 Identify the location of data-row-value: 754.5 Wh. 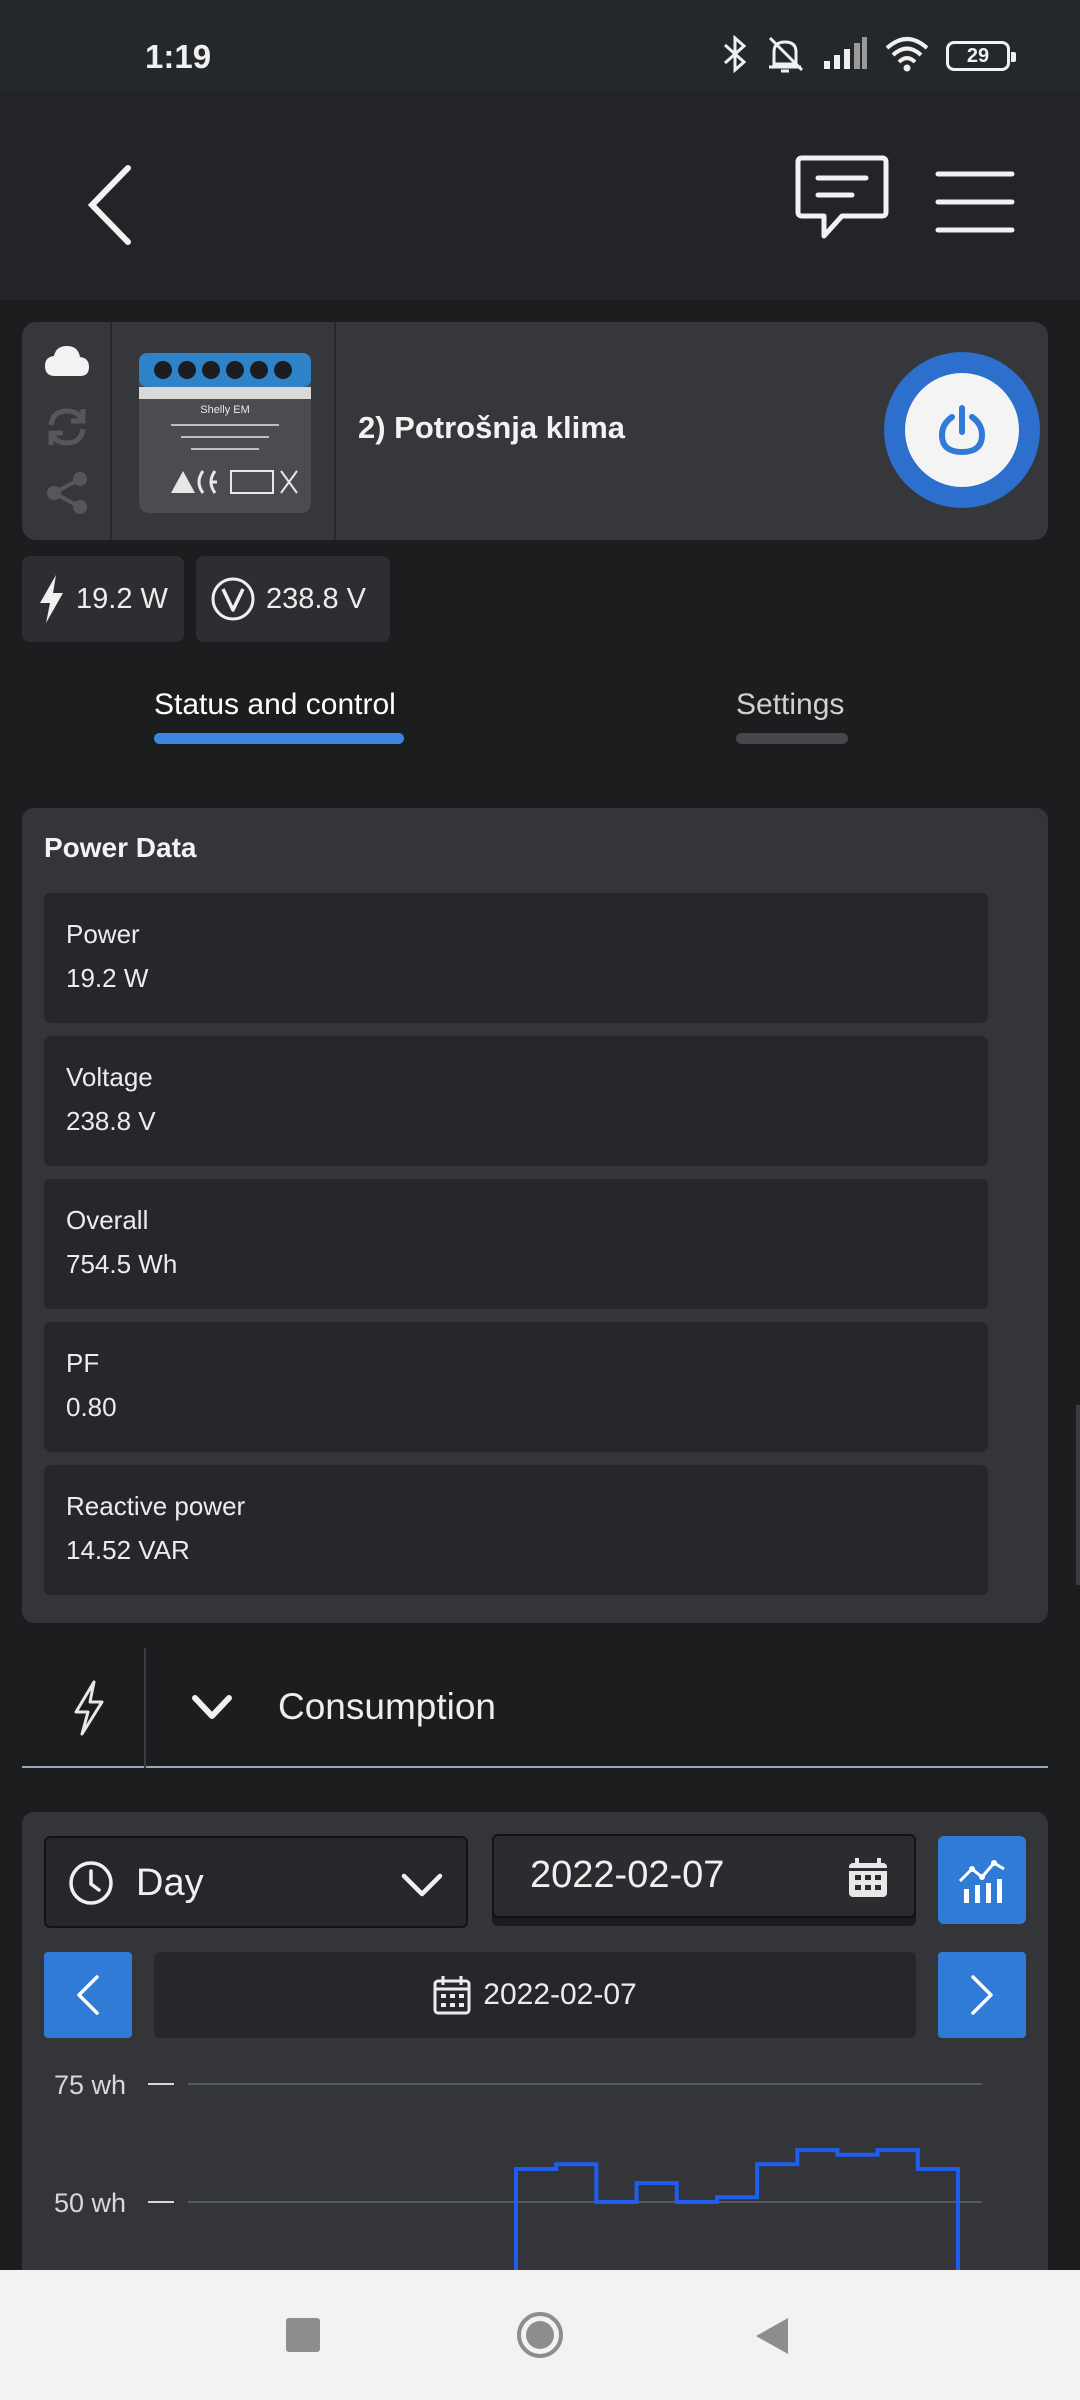
(122, 1264).